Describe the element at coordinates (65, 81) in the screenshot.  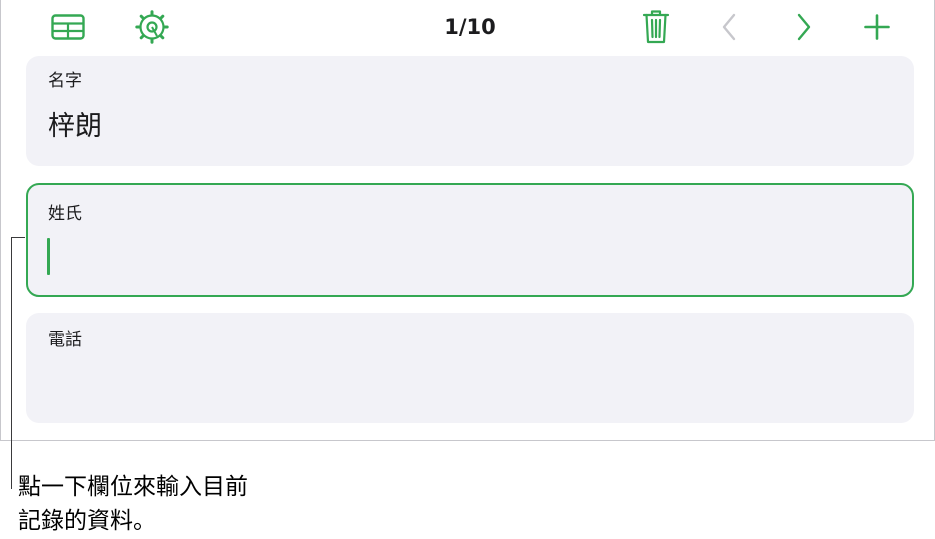
I see `first-name-label: 名字` at that location.